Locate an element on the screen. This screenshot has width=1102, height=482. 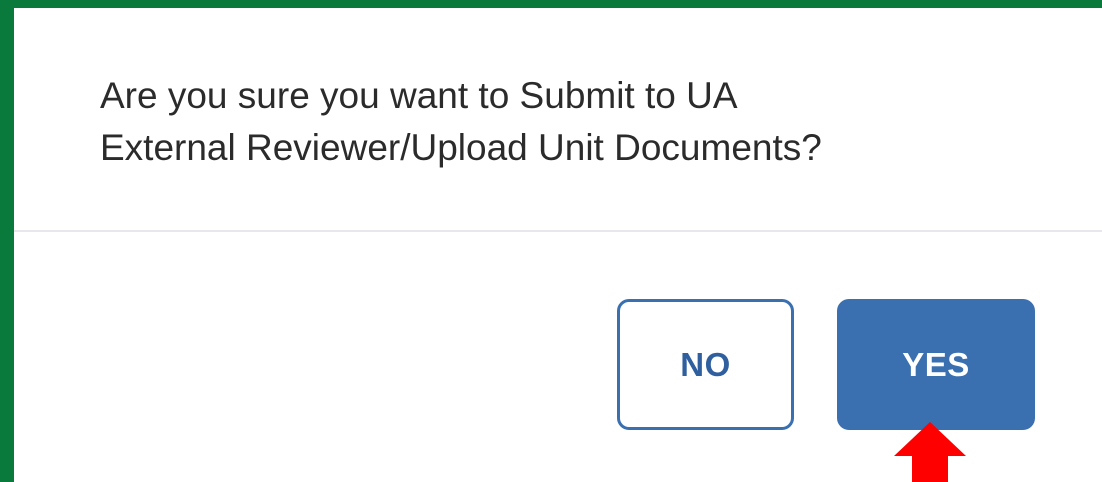
yes-button: YES is located at coordinates (936, 364).